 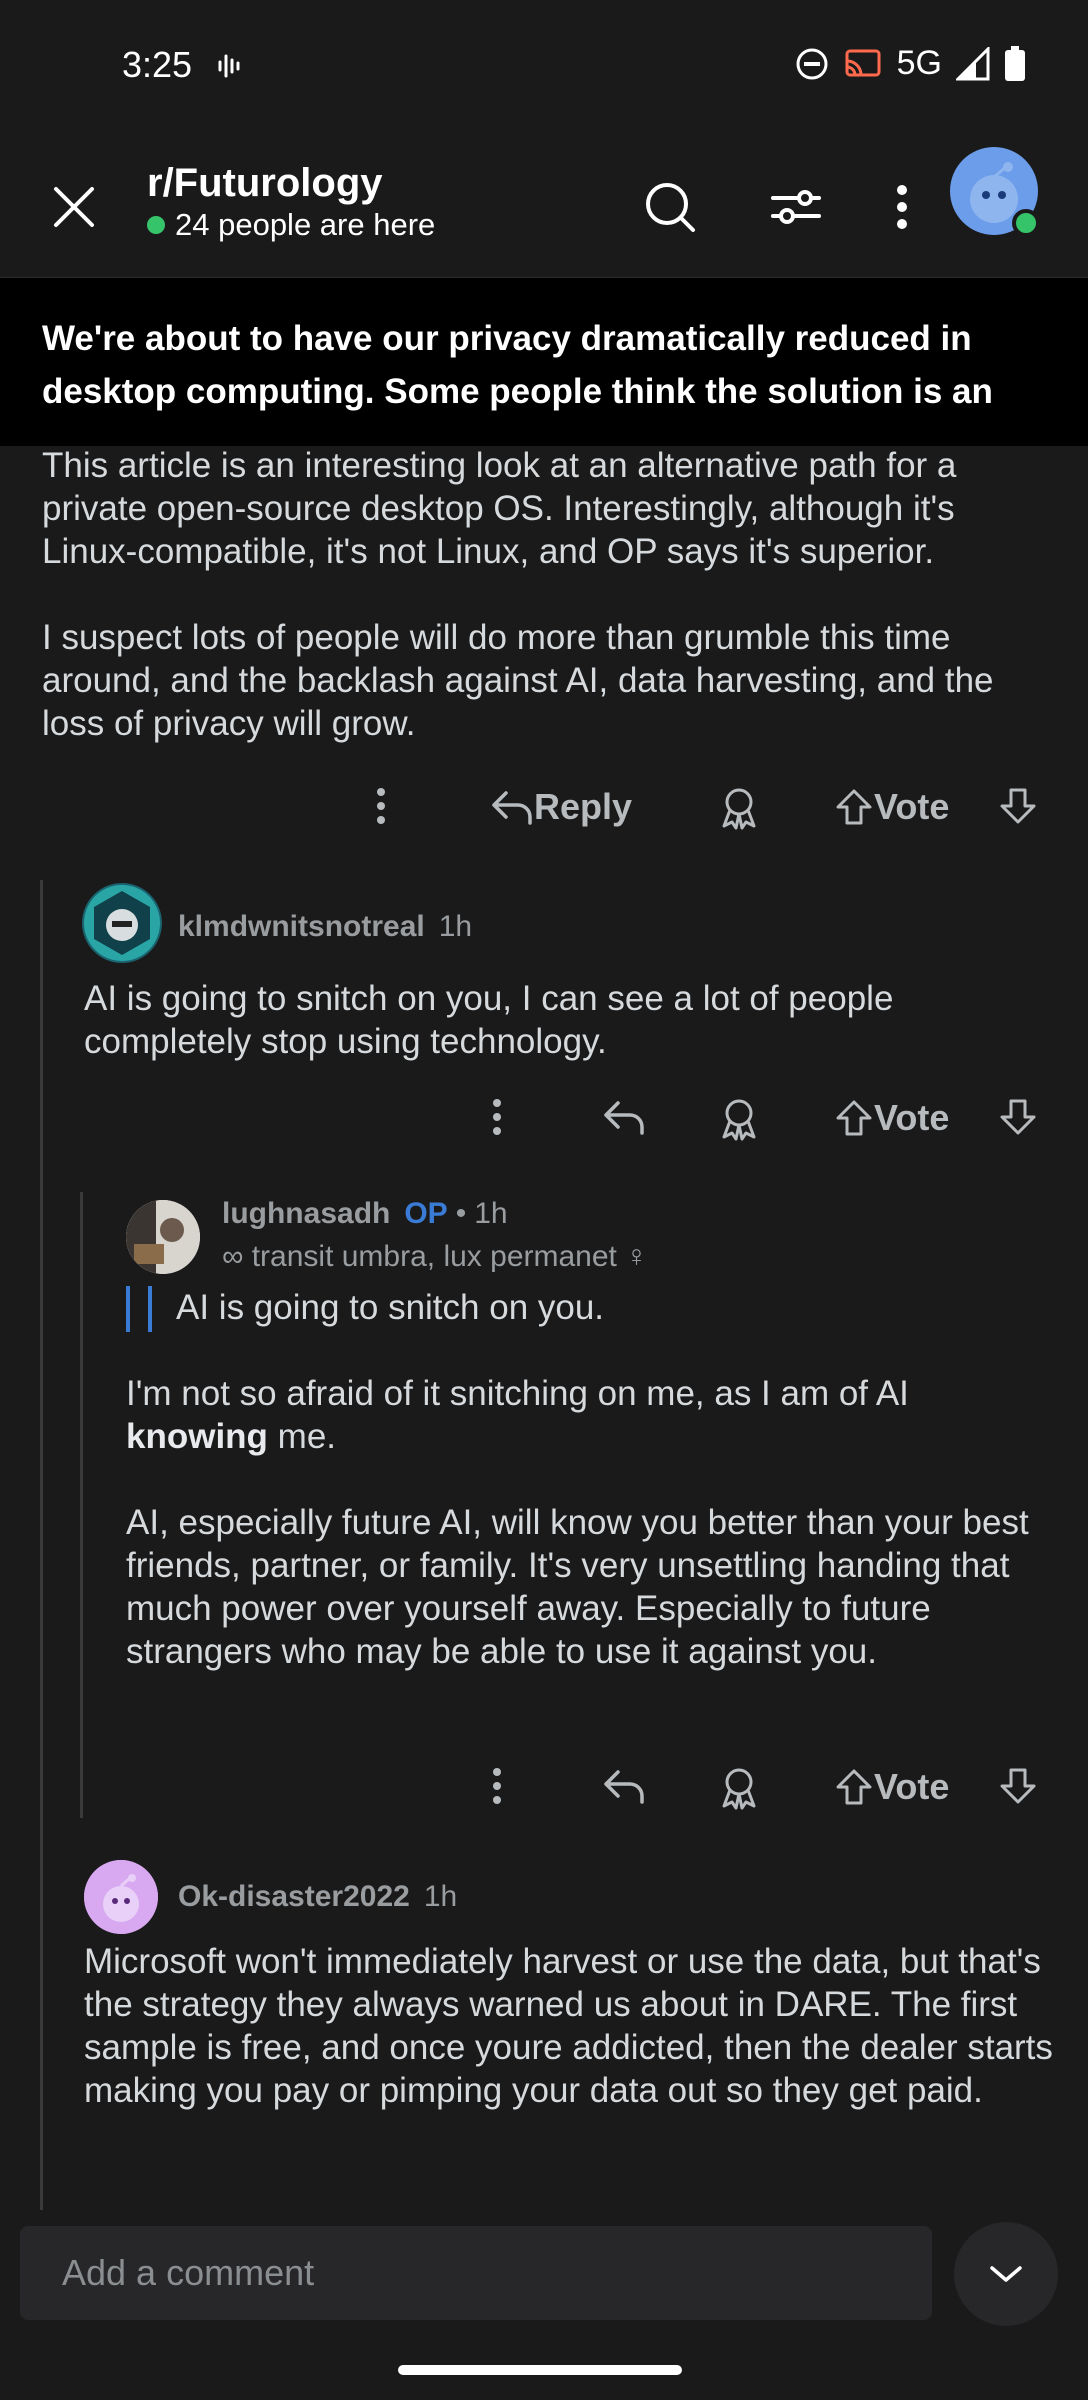 What do you see at coordinates (426, 1213) in the screenshot?
I see `op-badge: OP` at bounding box center [426, 1213].